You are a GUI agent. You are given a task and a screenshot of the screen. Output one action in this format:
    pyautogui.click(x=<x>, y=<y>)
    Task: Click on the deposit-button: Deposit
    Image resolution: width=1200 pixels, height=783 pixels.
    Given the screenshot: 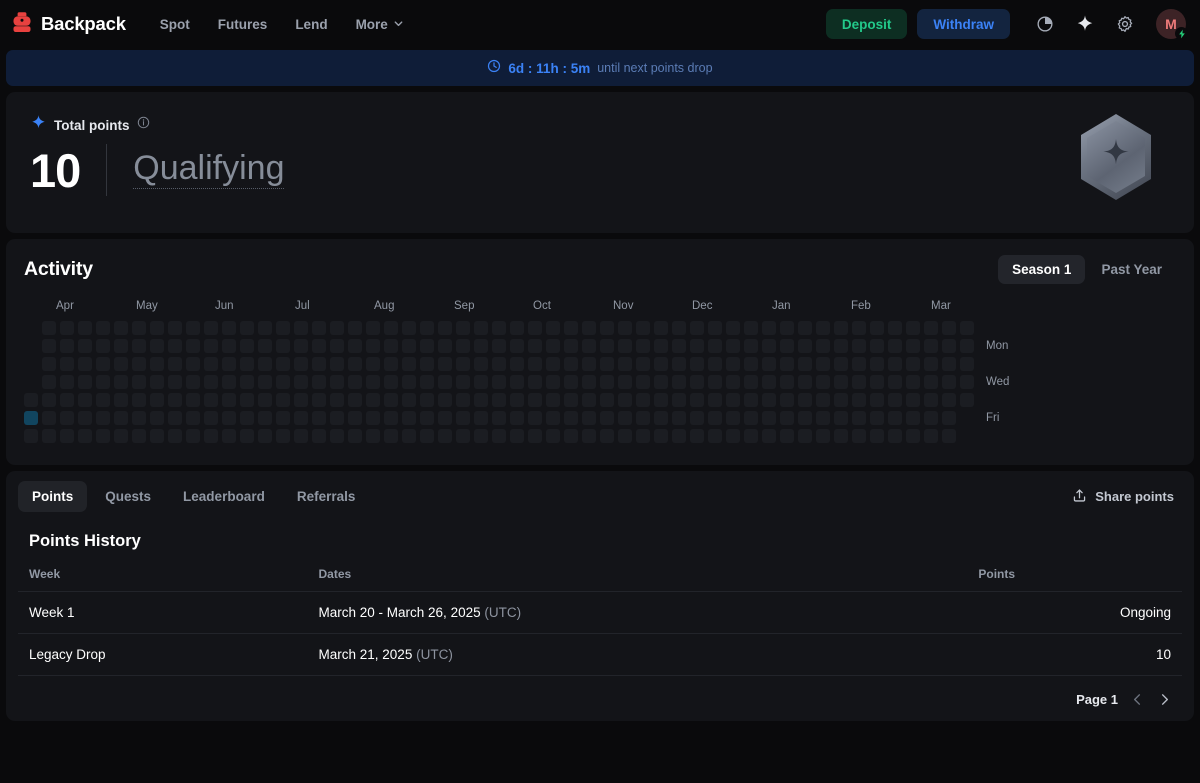 What is the action you would take?
    pyautogui.click(x=866, y=24)
    